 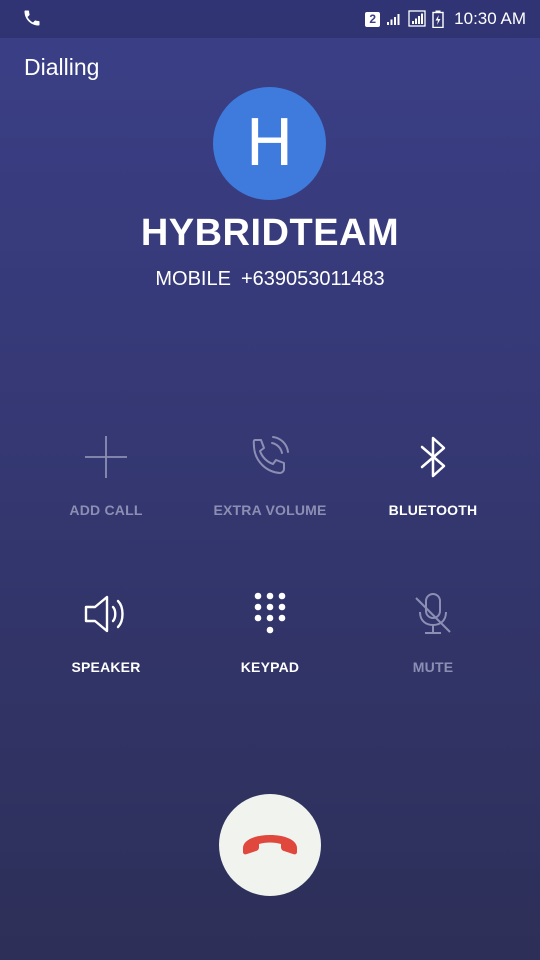 What do you see at coordinates (270, 19) in the screenshot?
I see `status-bar: 2 10:30 AM` at bounding box center [270, 19].